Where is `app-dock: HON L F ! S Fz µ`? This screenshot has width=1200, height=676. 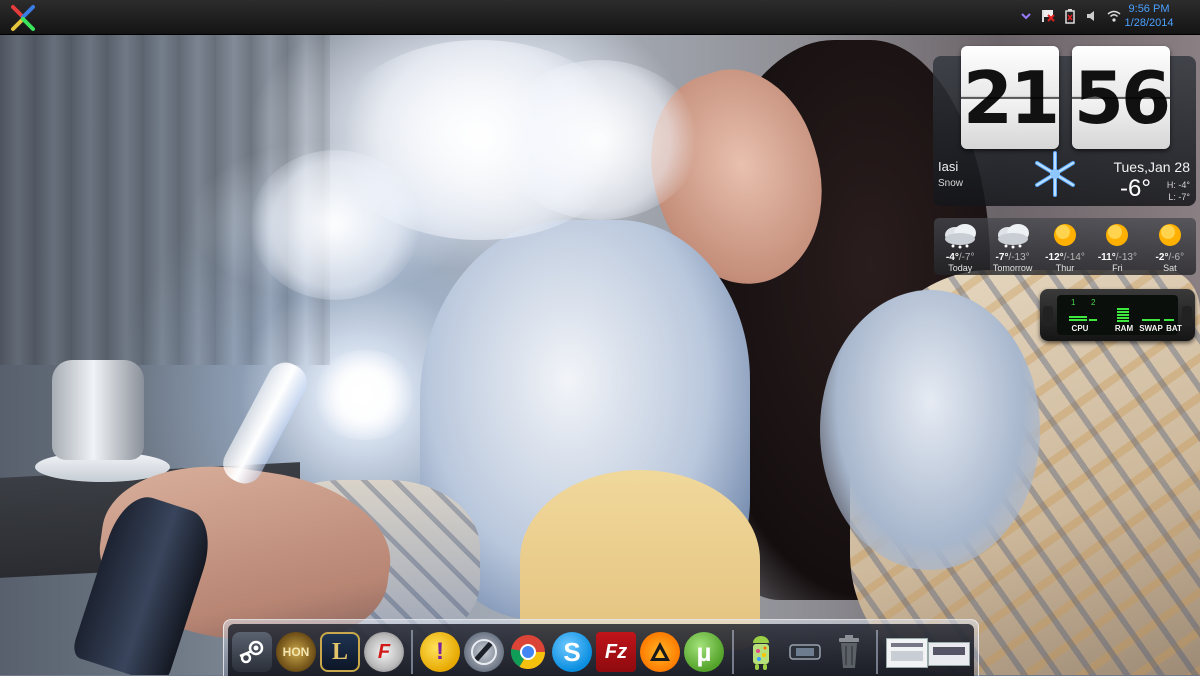 app-dock: HON L F ! S Fz µ is located at coordinates (601, 647).